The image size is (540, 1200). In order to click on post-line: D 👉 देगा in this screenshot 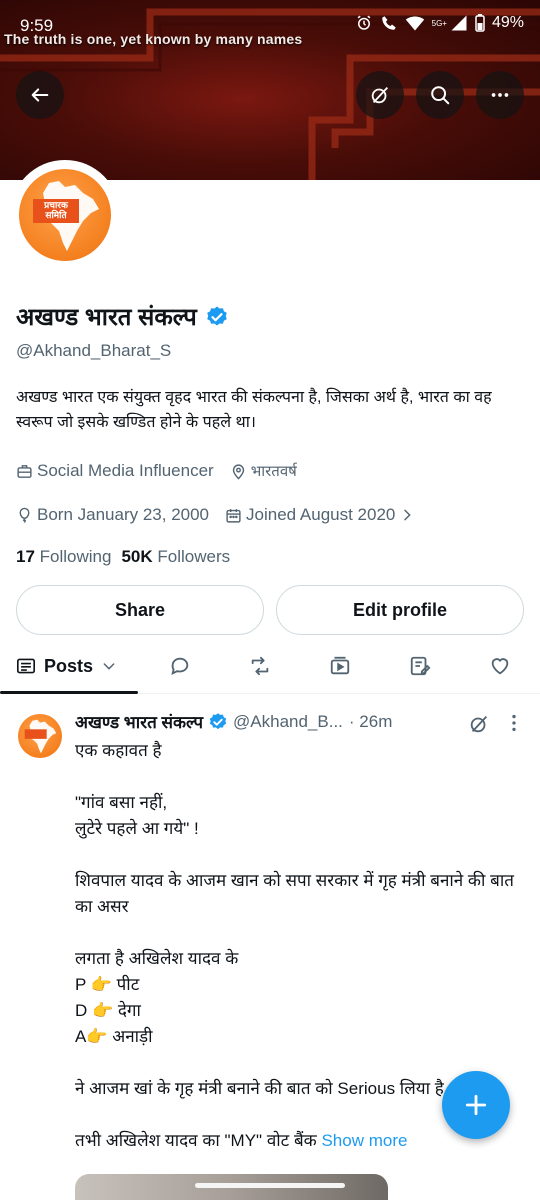, I will do `click(108, 1010)`.